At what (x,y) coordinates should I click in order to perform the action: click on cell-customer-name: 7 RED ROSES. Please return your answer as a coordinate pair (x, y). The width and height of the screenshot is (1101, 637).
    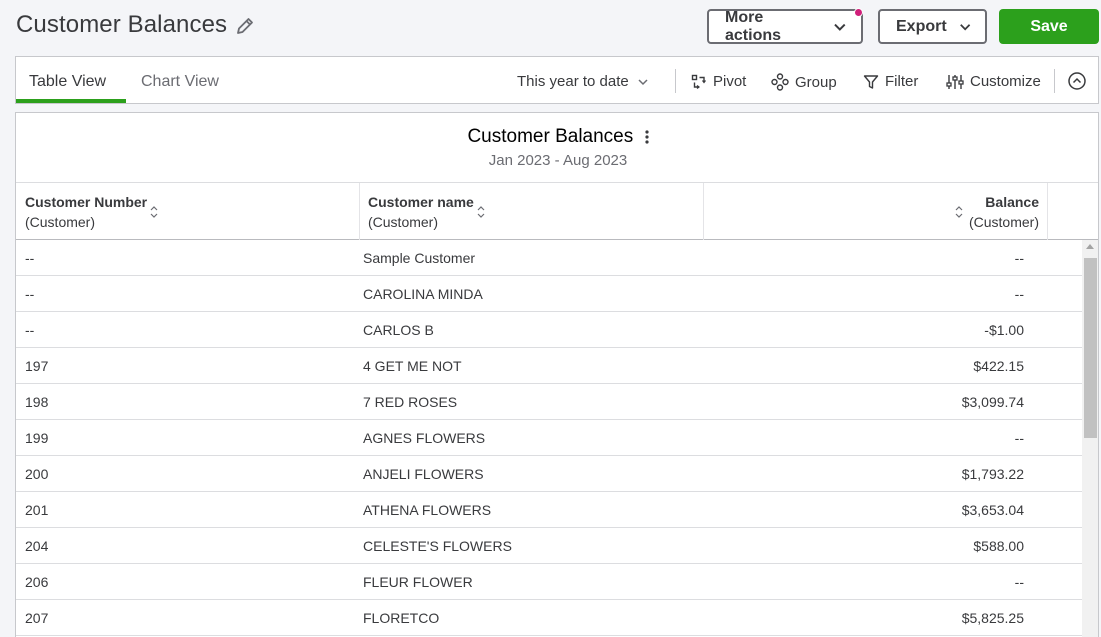
    Looking at the image, I should click on (410, 402).